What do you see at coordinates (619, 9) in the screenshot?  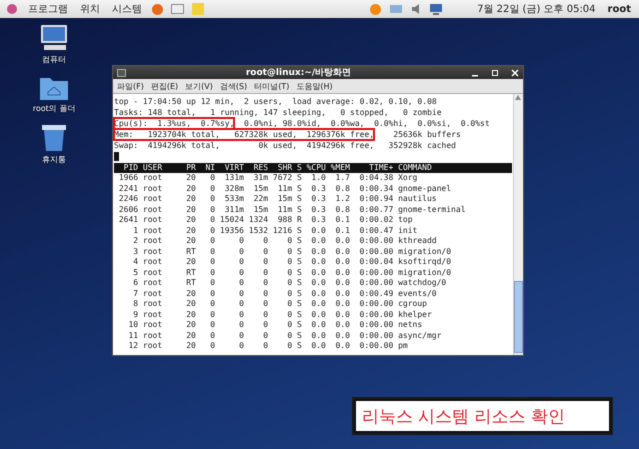 I see `user-name: root` at bounding box center [619, 9].